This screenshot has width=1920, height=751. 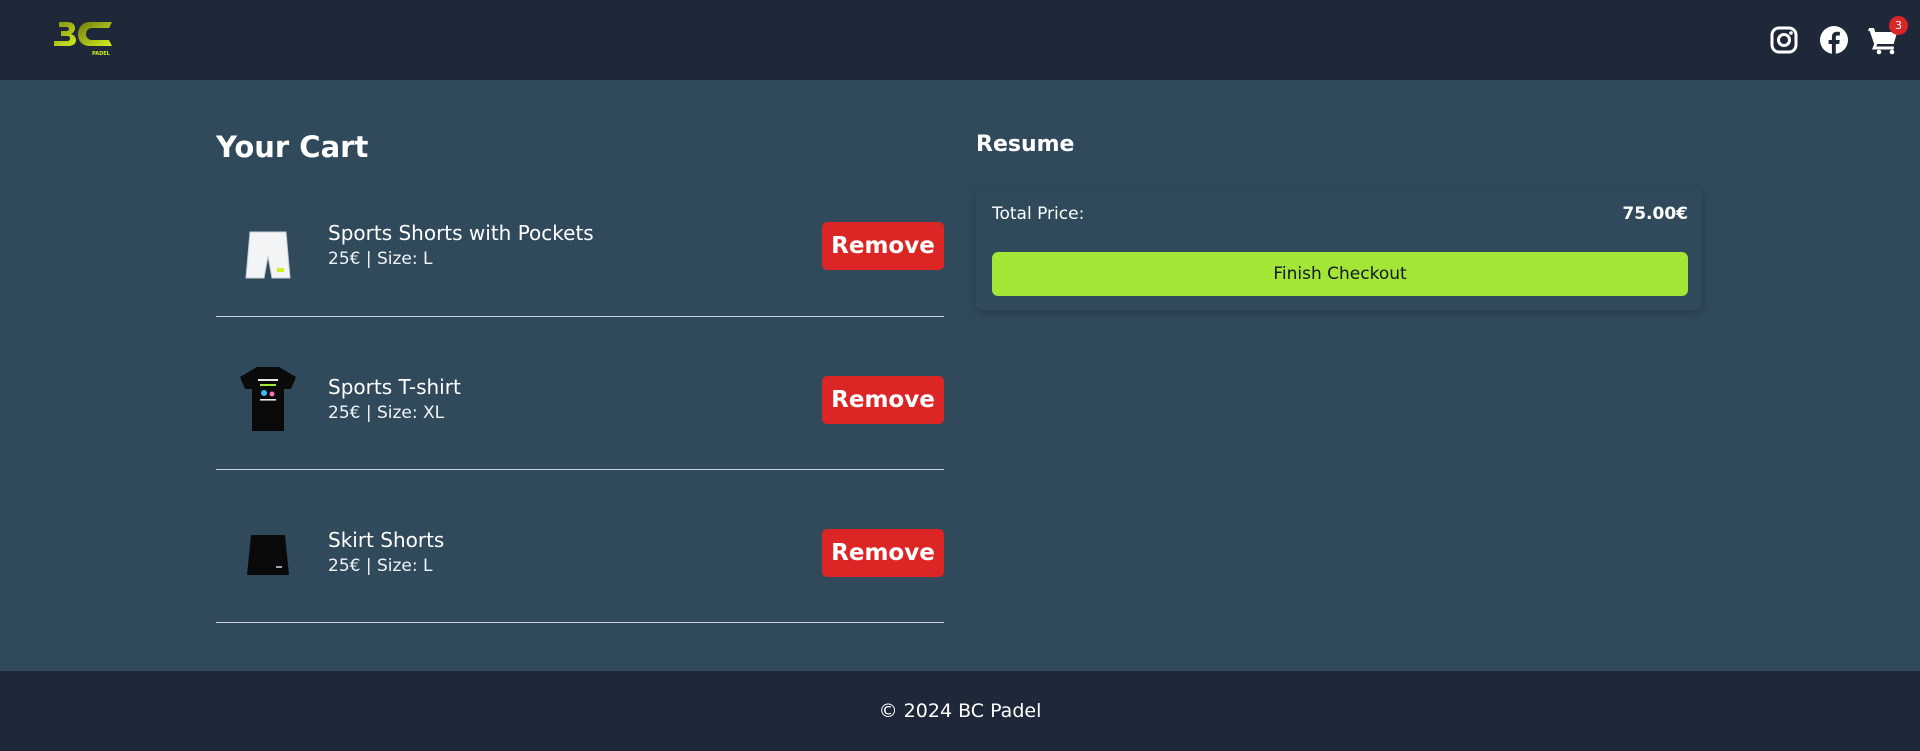 I want to click on resume-title: Resume, so click(x=1025, y=144).